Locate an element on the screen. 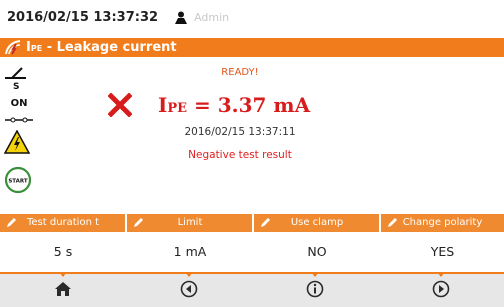 The height and width of the screenshot is (307, 504). info-icon is located at coordinates (315, 291).